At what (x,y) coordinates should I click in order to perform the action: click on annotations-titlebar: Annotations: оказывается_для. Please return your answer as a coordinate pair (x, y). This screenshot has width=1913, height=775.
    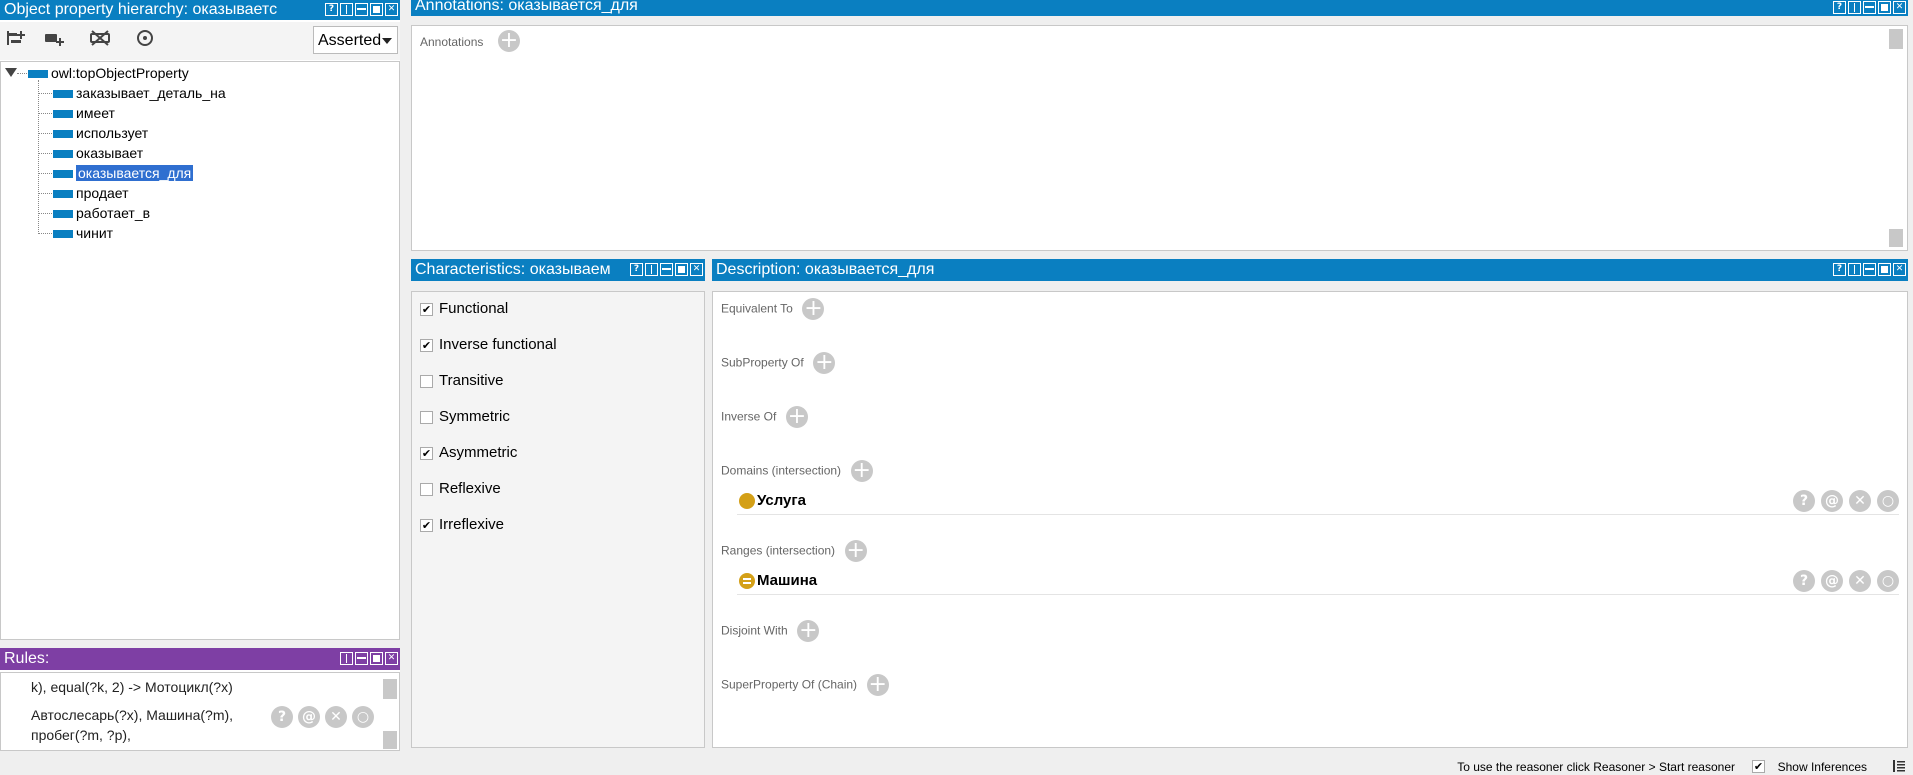
    Looking at the image, I should click on (1159, 8).